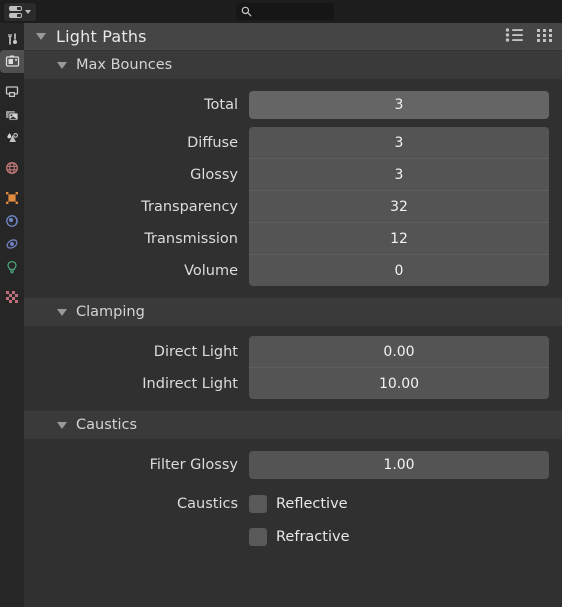 Image resolution: width=562 pixels, height=607 pixels. I want to click on property-row-caustics-refractive: Refractive, so click(293, 536).